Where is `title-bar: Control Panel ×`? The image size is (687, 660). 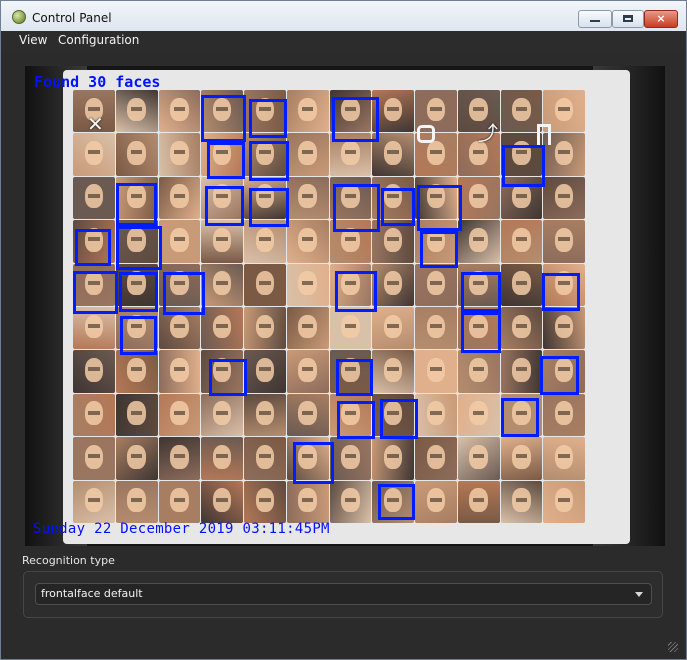 title-bar: Control Panel × is located at coordinates (343, 16).